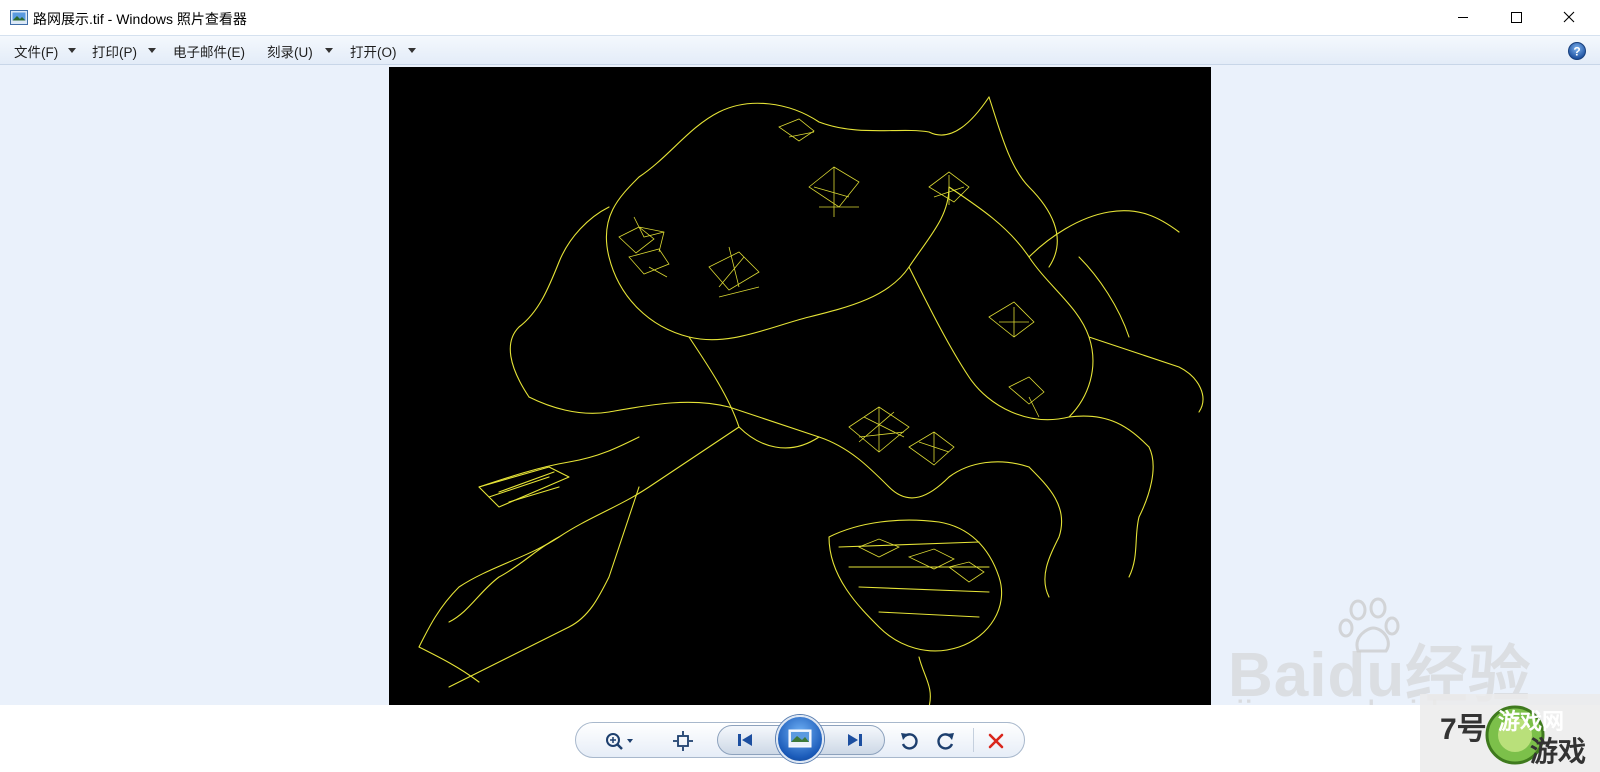 Image resolution: width=1600 pixels, height=772 pixels. Describe the element at coordinates (290, 51) in the screenshot. I see `menu-burn: 刻录(U)` at that location.